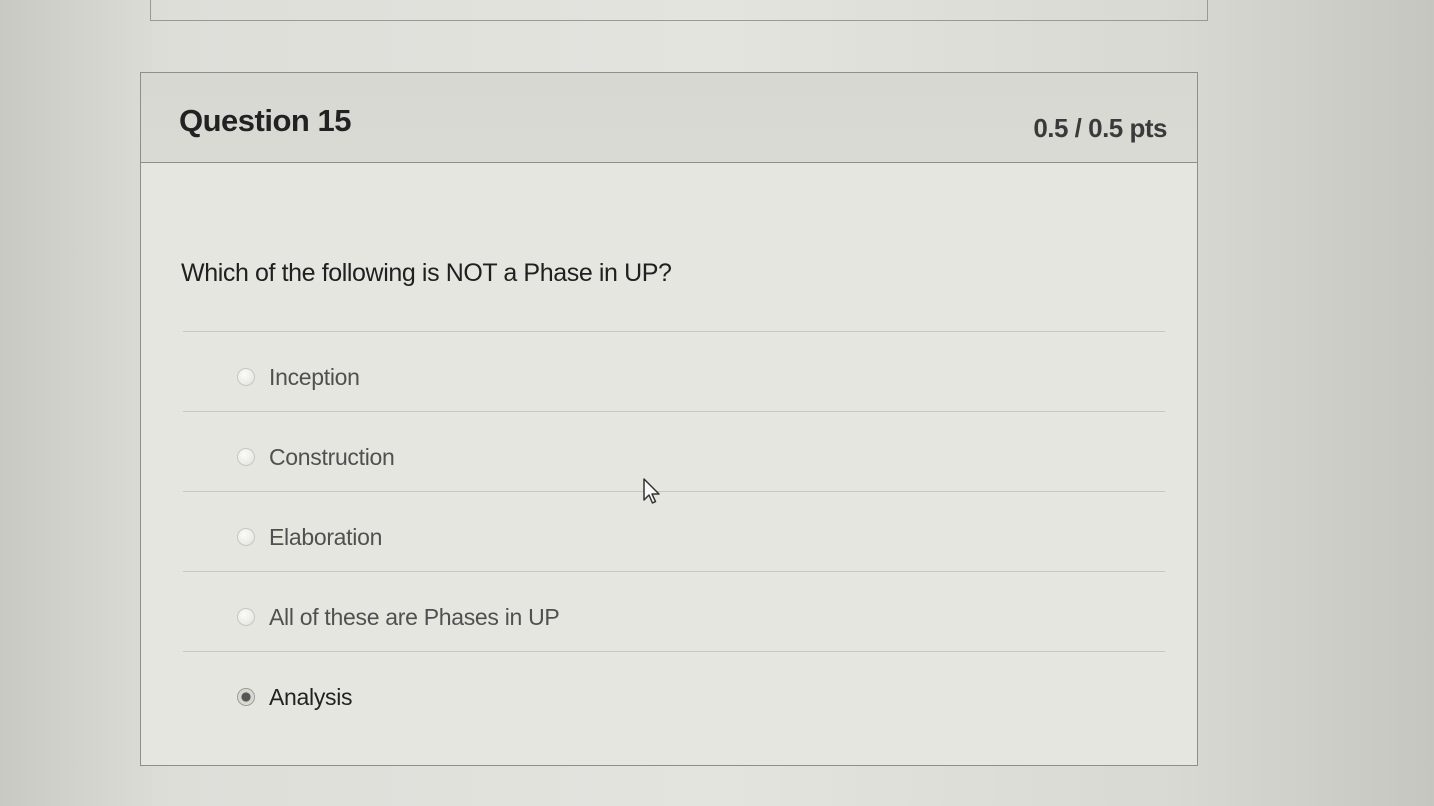 Image resolution: width=1434 pixels, height=806 pixels. What do you see at coordinates (246, 697) in the screenshot?
I see `radio-selected-icon` at bounding box center [246, 697].